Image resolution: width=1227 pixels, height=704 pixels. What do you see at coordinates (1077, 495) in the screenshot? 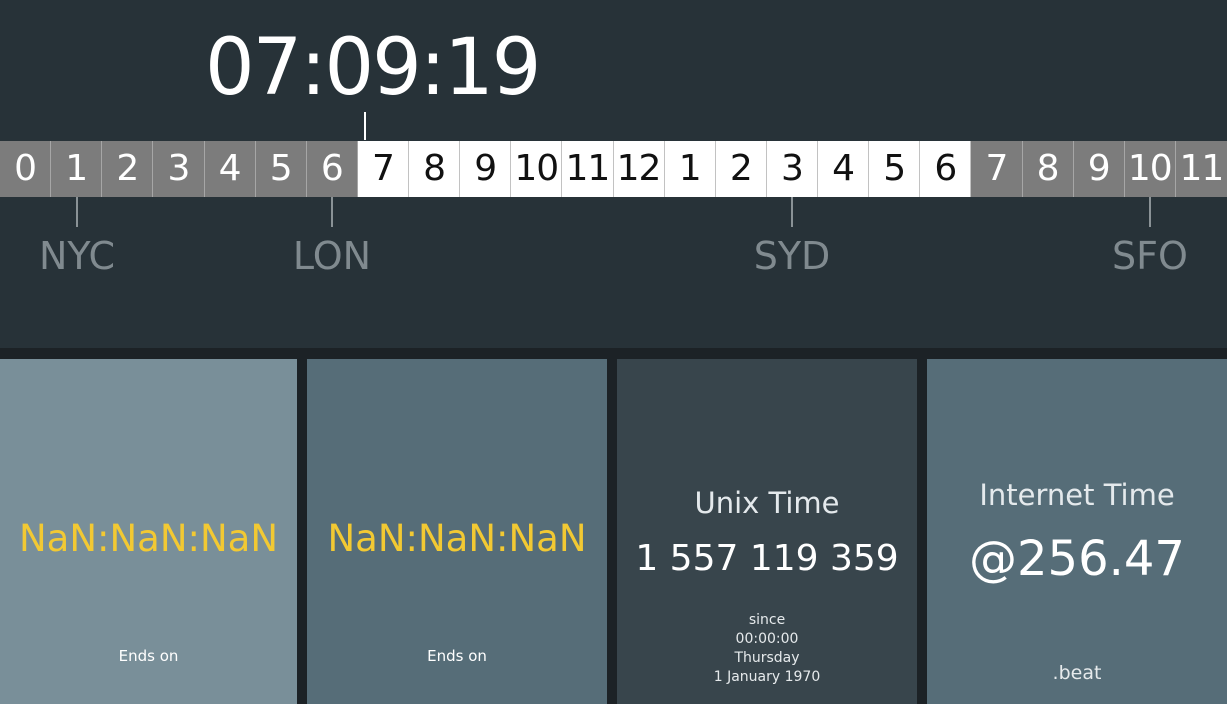
I see `internet-time-title: Internet Time` at bounding box center [1077, 495].